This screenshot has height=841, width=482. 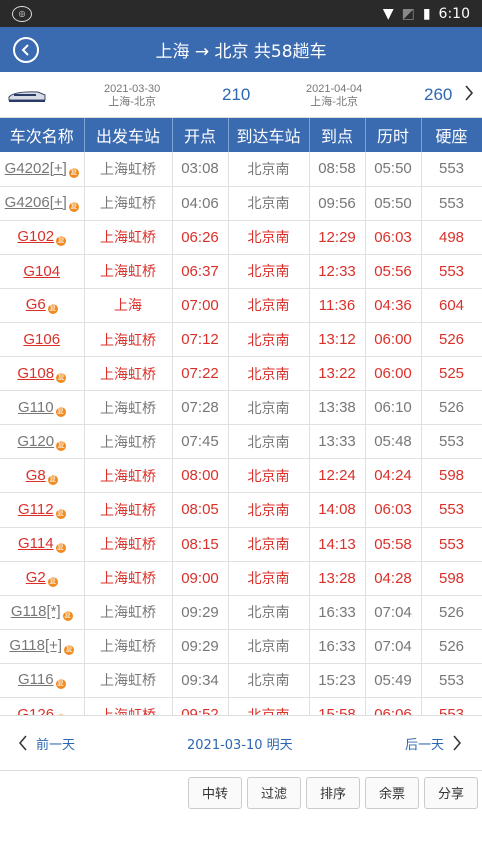 I want to click on signal-icon: ◩, so click(x=408, y=13).